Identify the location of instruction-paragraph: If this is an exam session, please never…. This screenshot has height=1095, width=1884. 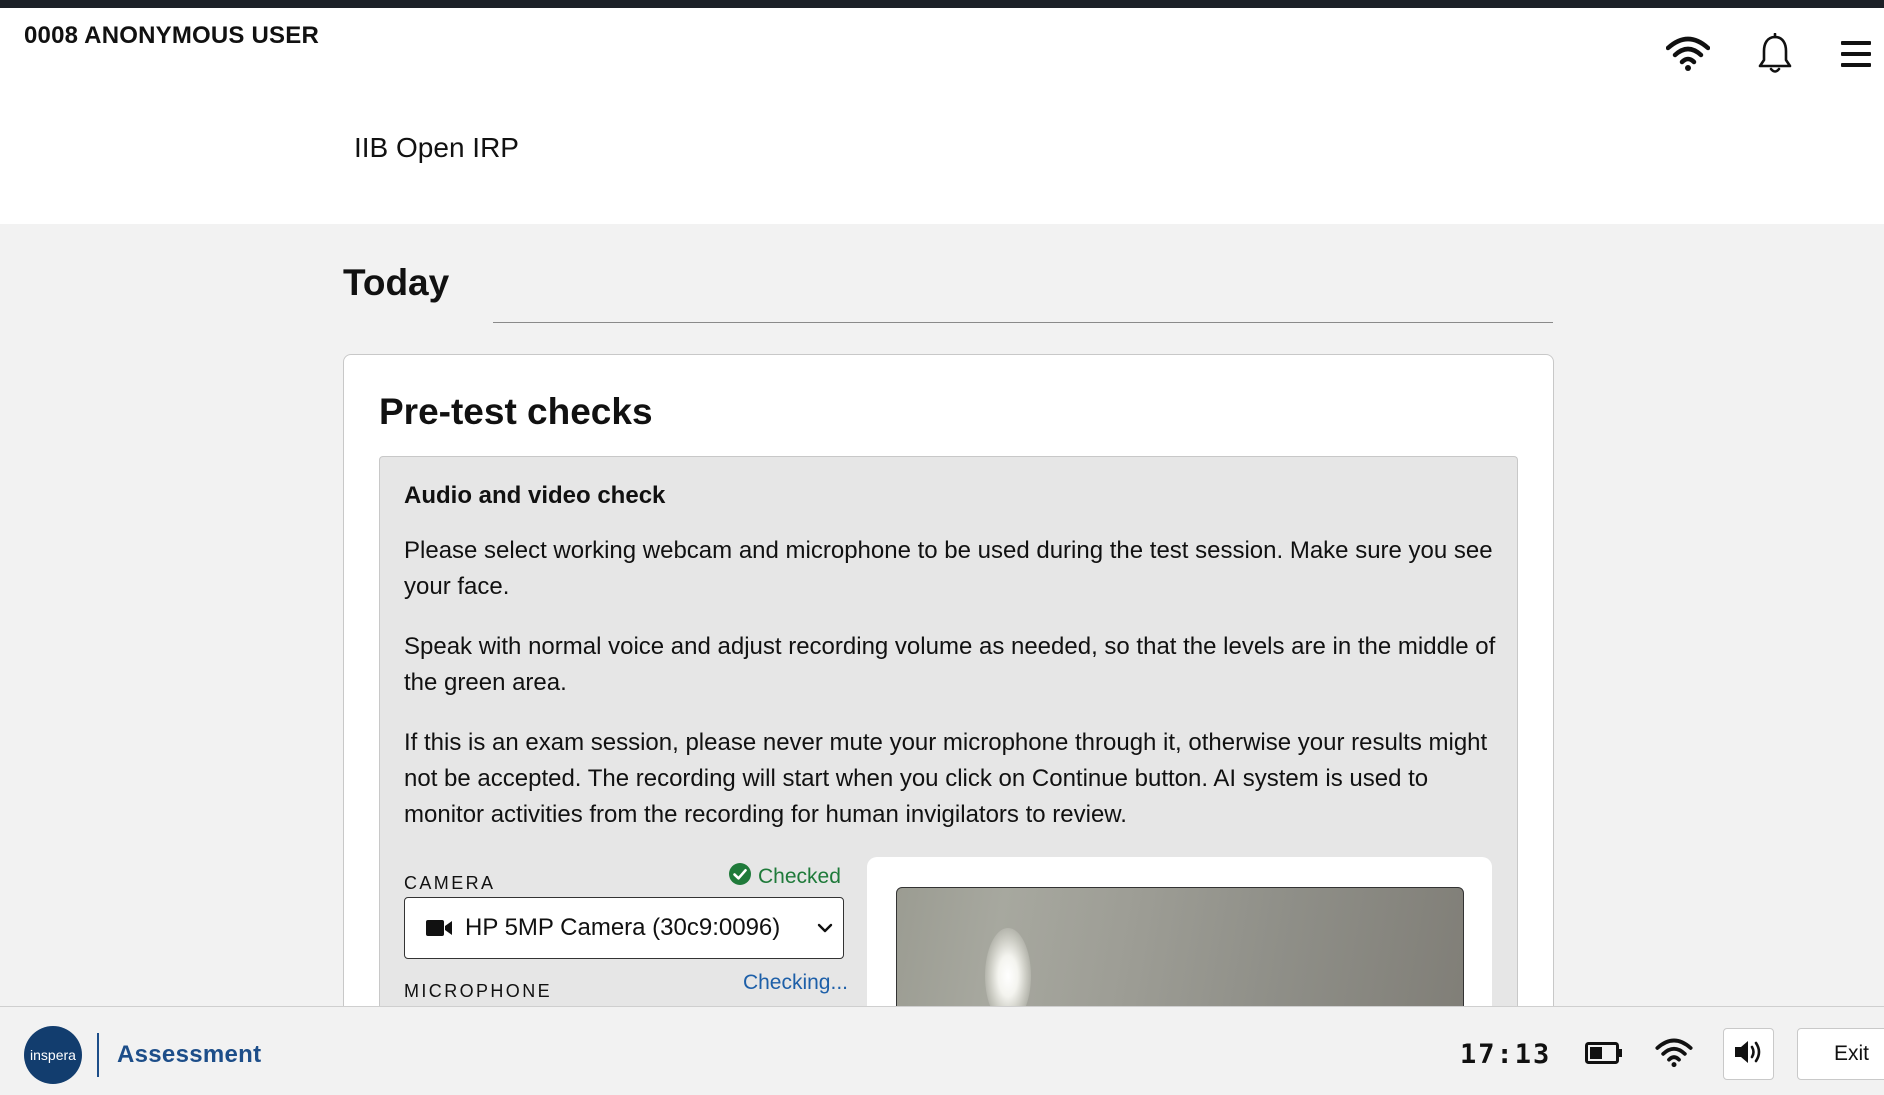
(946, 778).